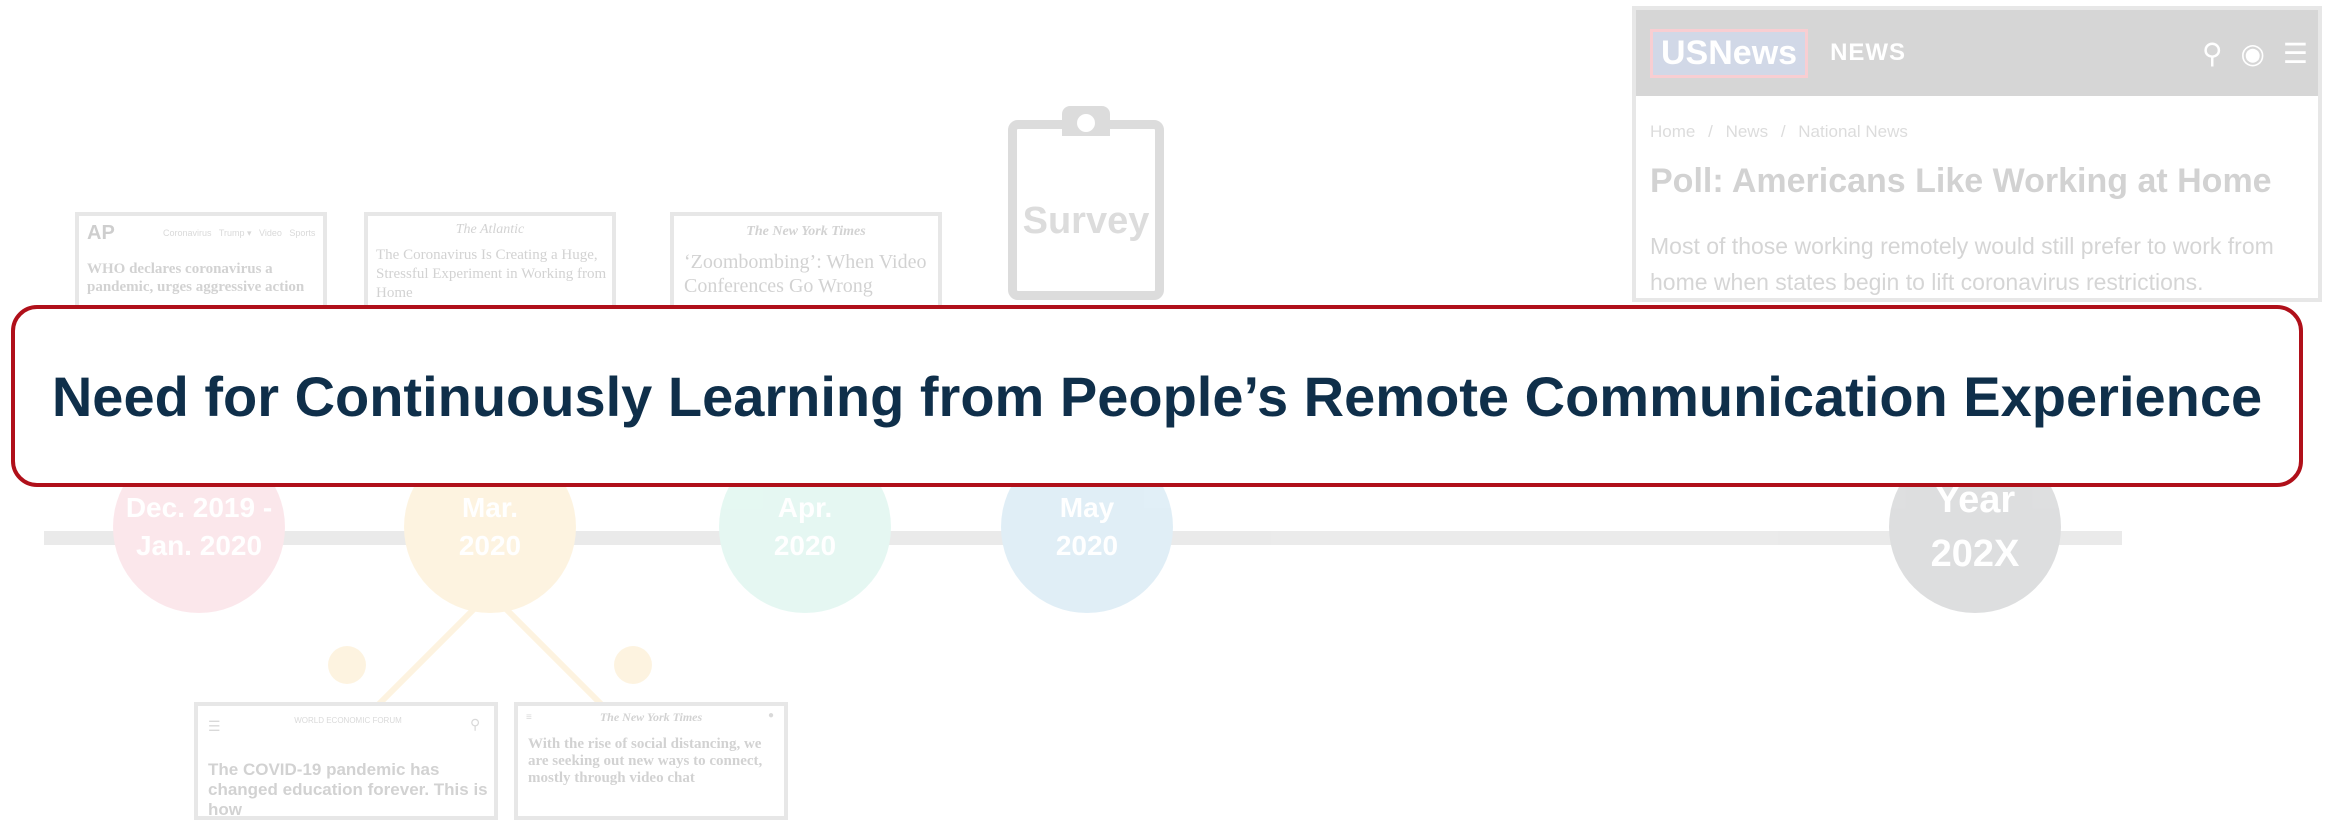  What do you see at coordinates (1868, 52) in the screenshot?
I see `usnews-section: NEWS` at bounding box center [1868, 52].